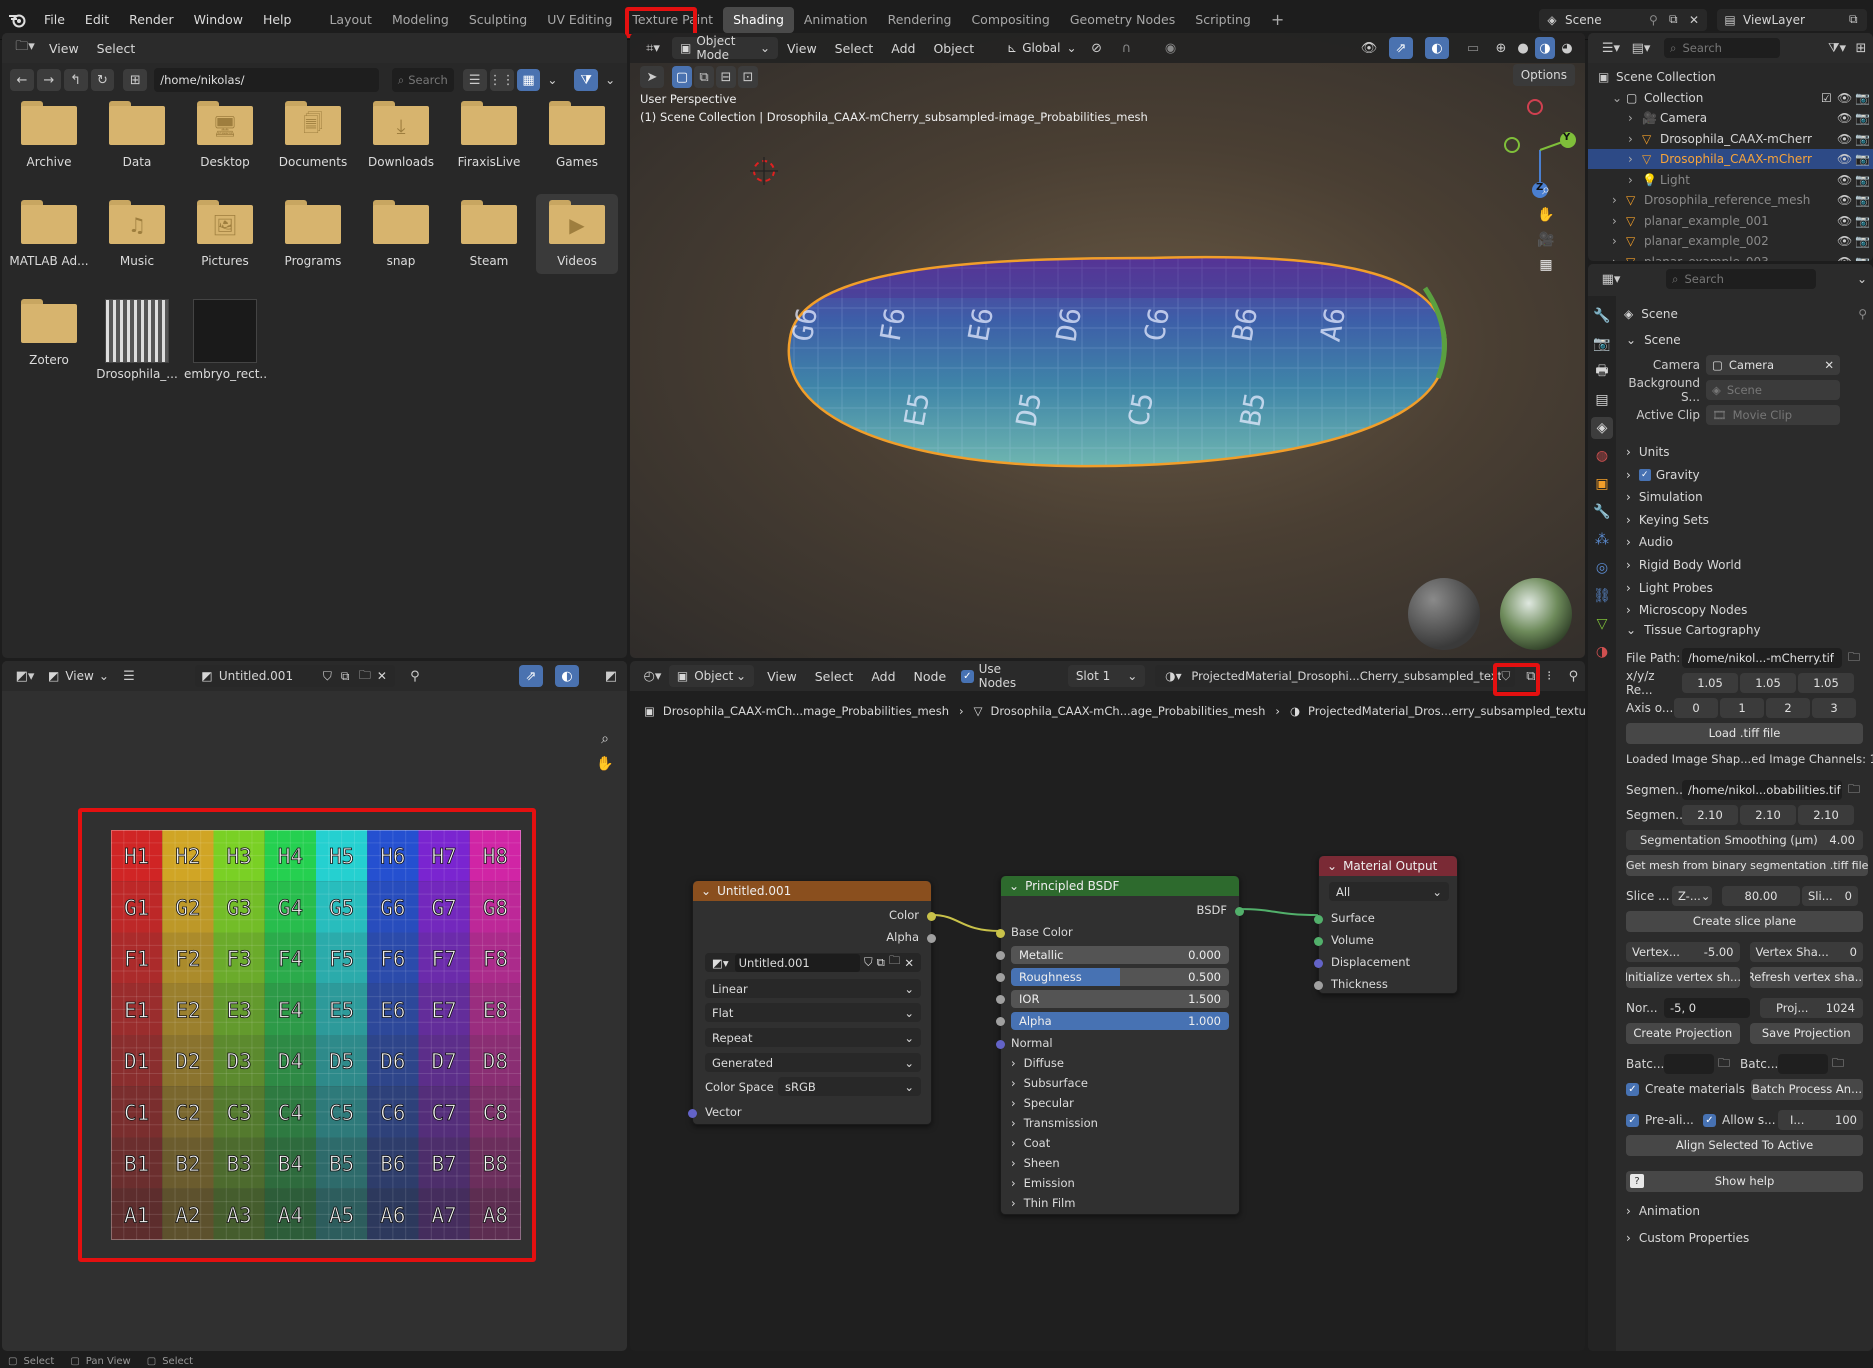 The image size is (1873, 1368). Describe the element at coordinates (1602, 652) in the screenshot. I see `material-tab-icon: ◑` at that location.